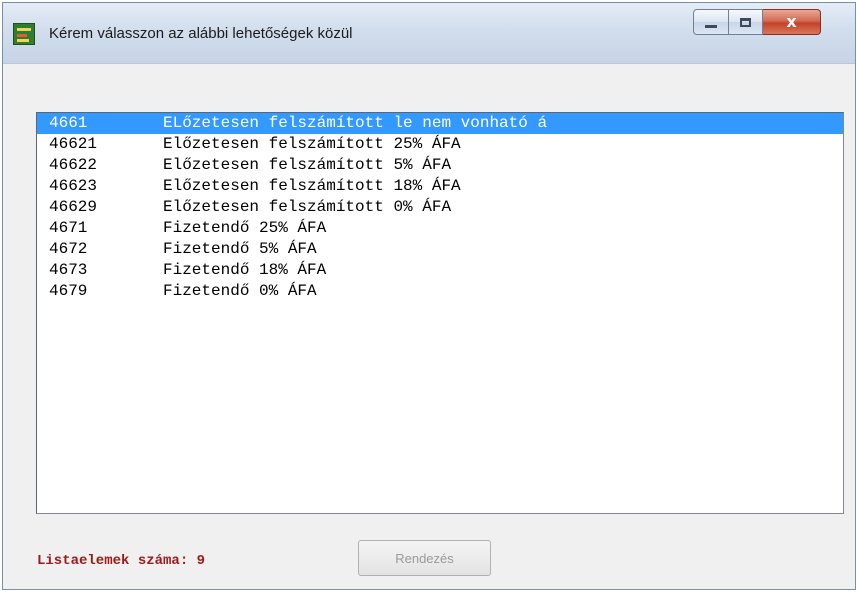  I want to click on list-item: 4671 Fizetendő 25% ÁFA, so click(440, 228).